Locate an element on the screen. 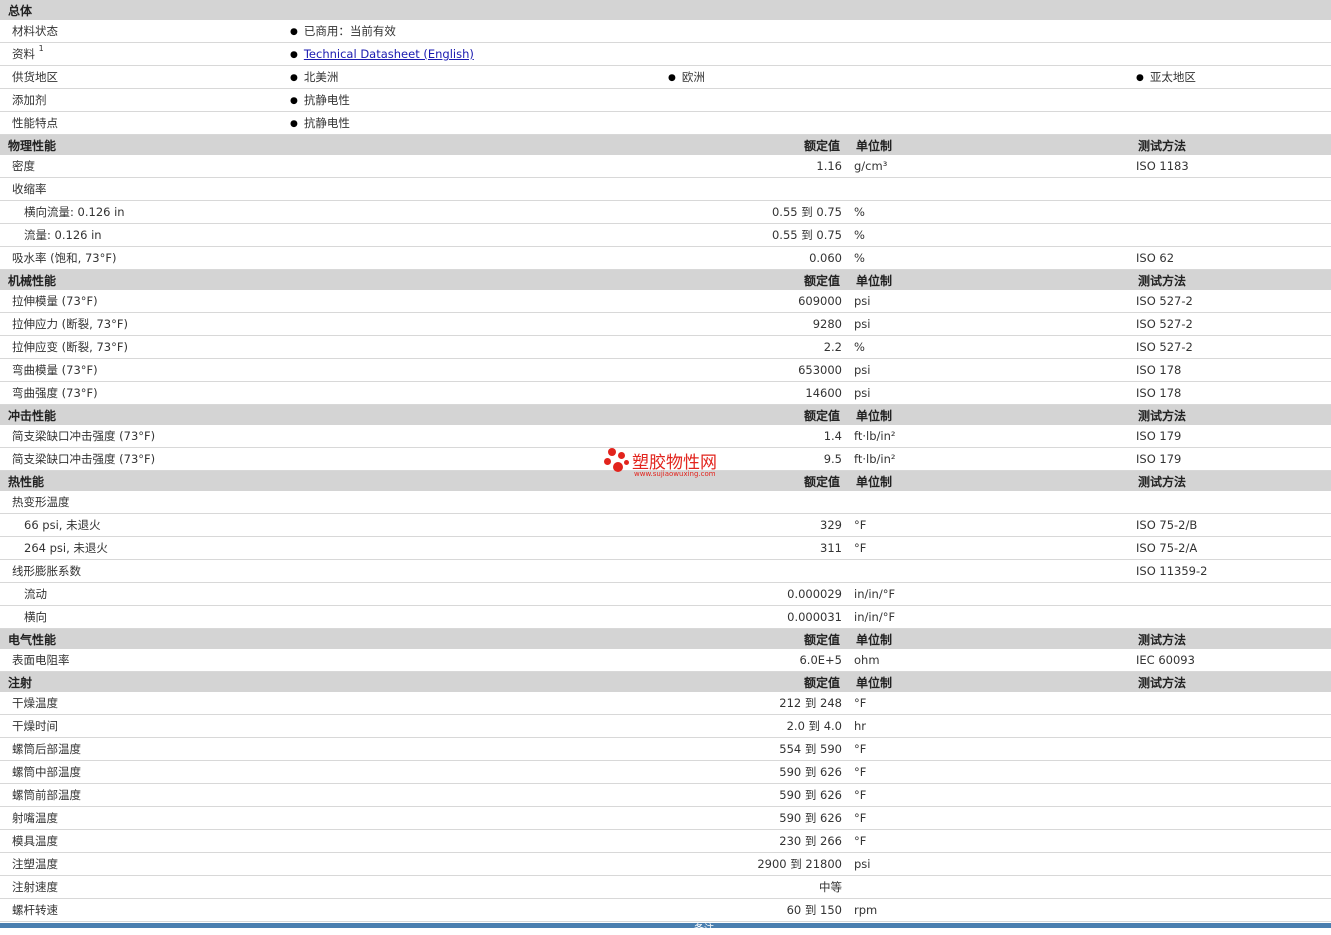 The image size is (1331, 935). table-row: 流量: 0.126 in 0.55 到 0.75% is located at coordinates (665, 235).